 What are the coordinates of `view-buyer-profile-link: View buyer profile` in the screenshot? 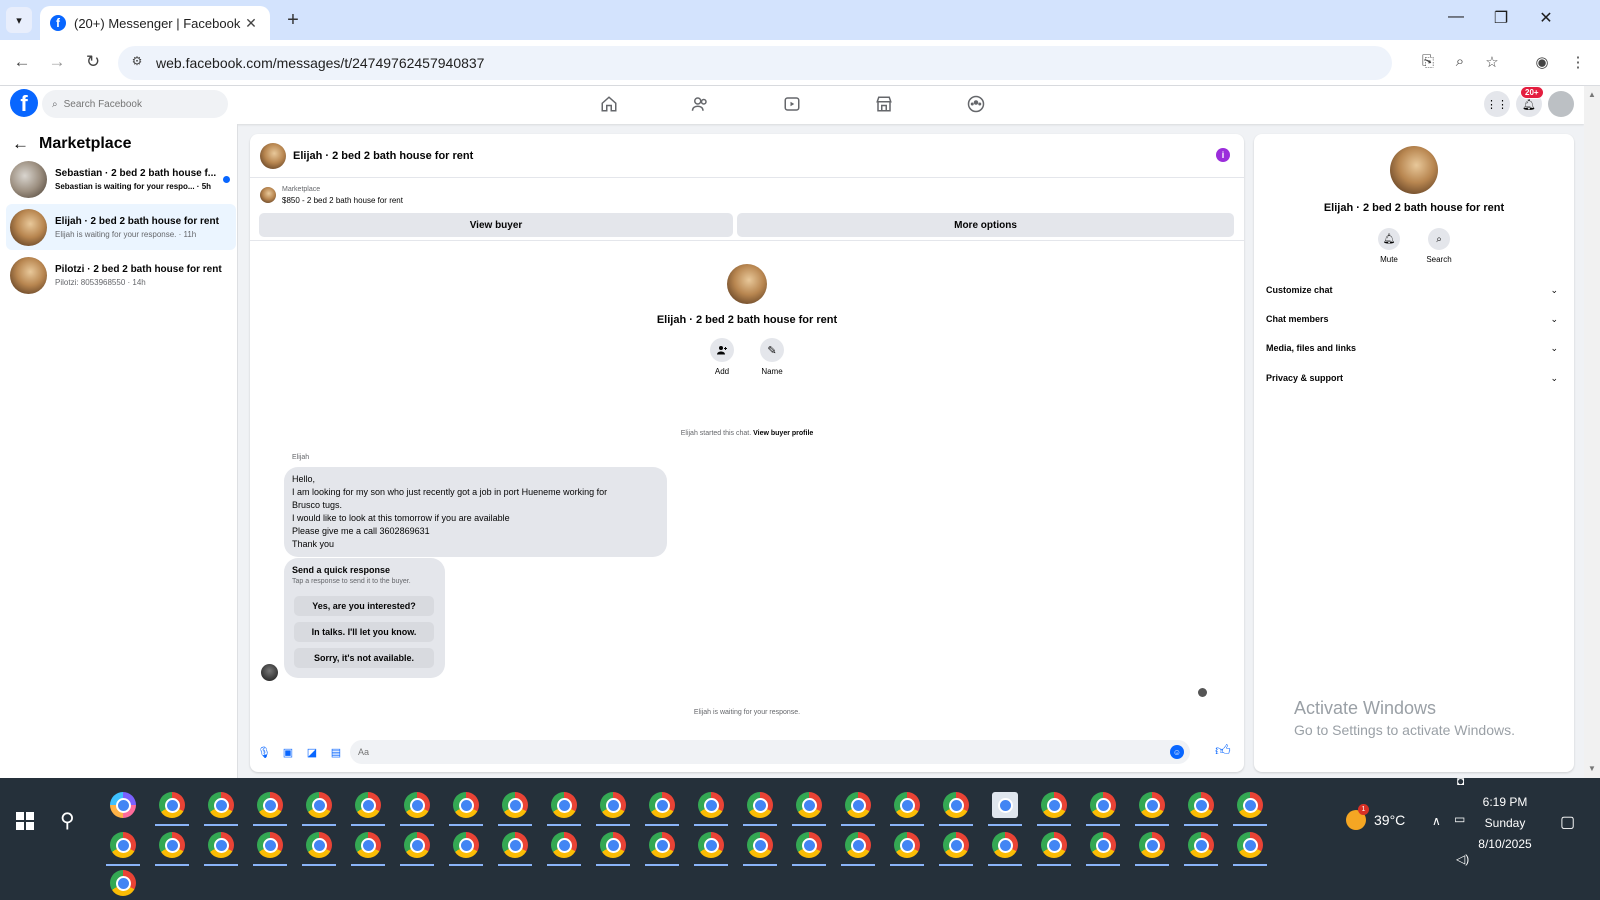 It's located at (783, 433).